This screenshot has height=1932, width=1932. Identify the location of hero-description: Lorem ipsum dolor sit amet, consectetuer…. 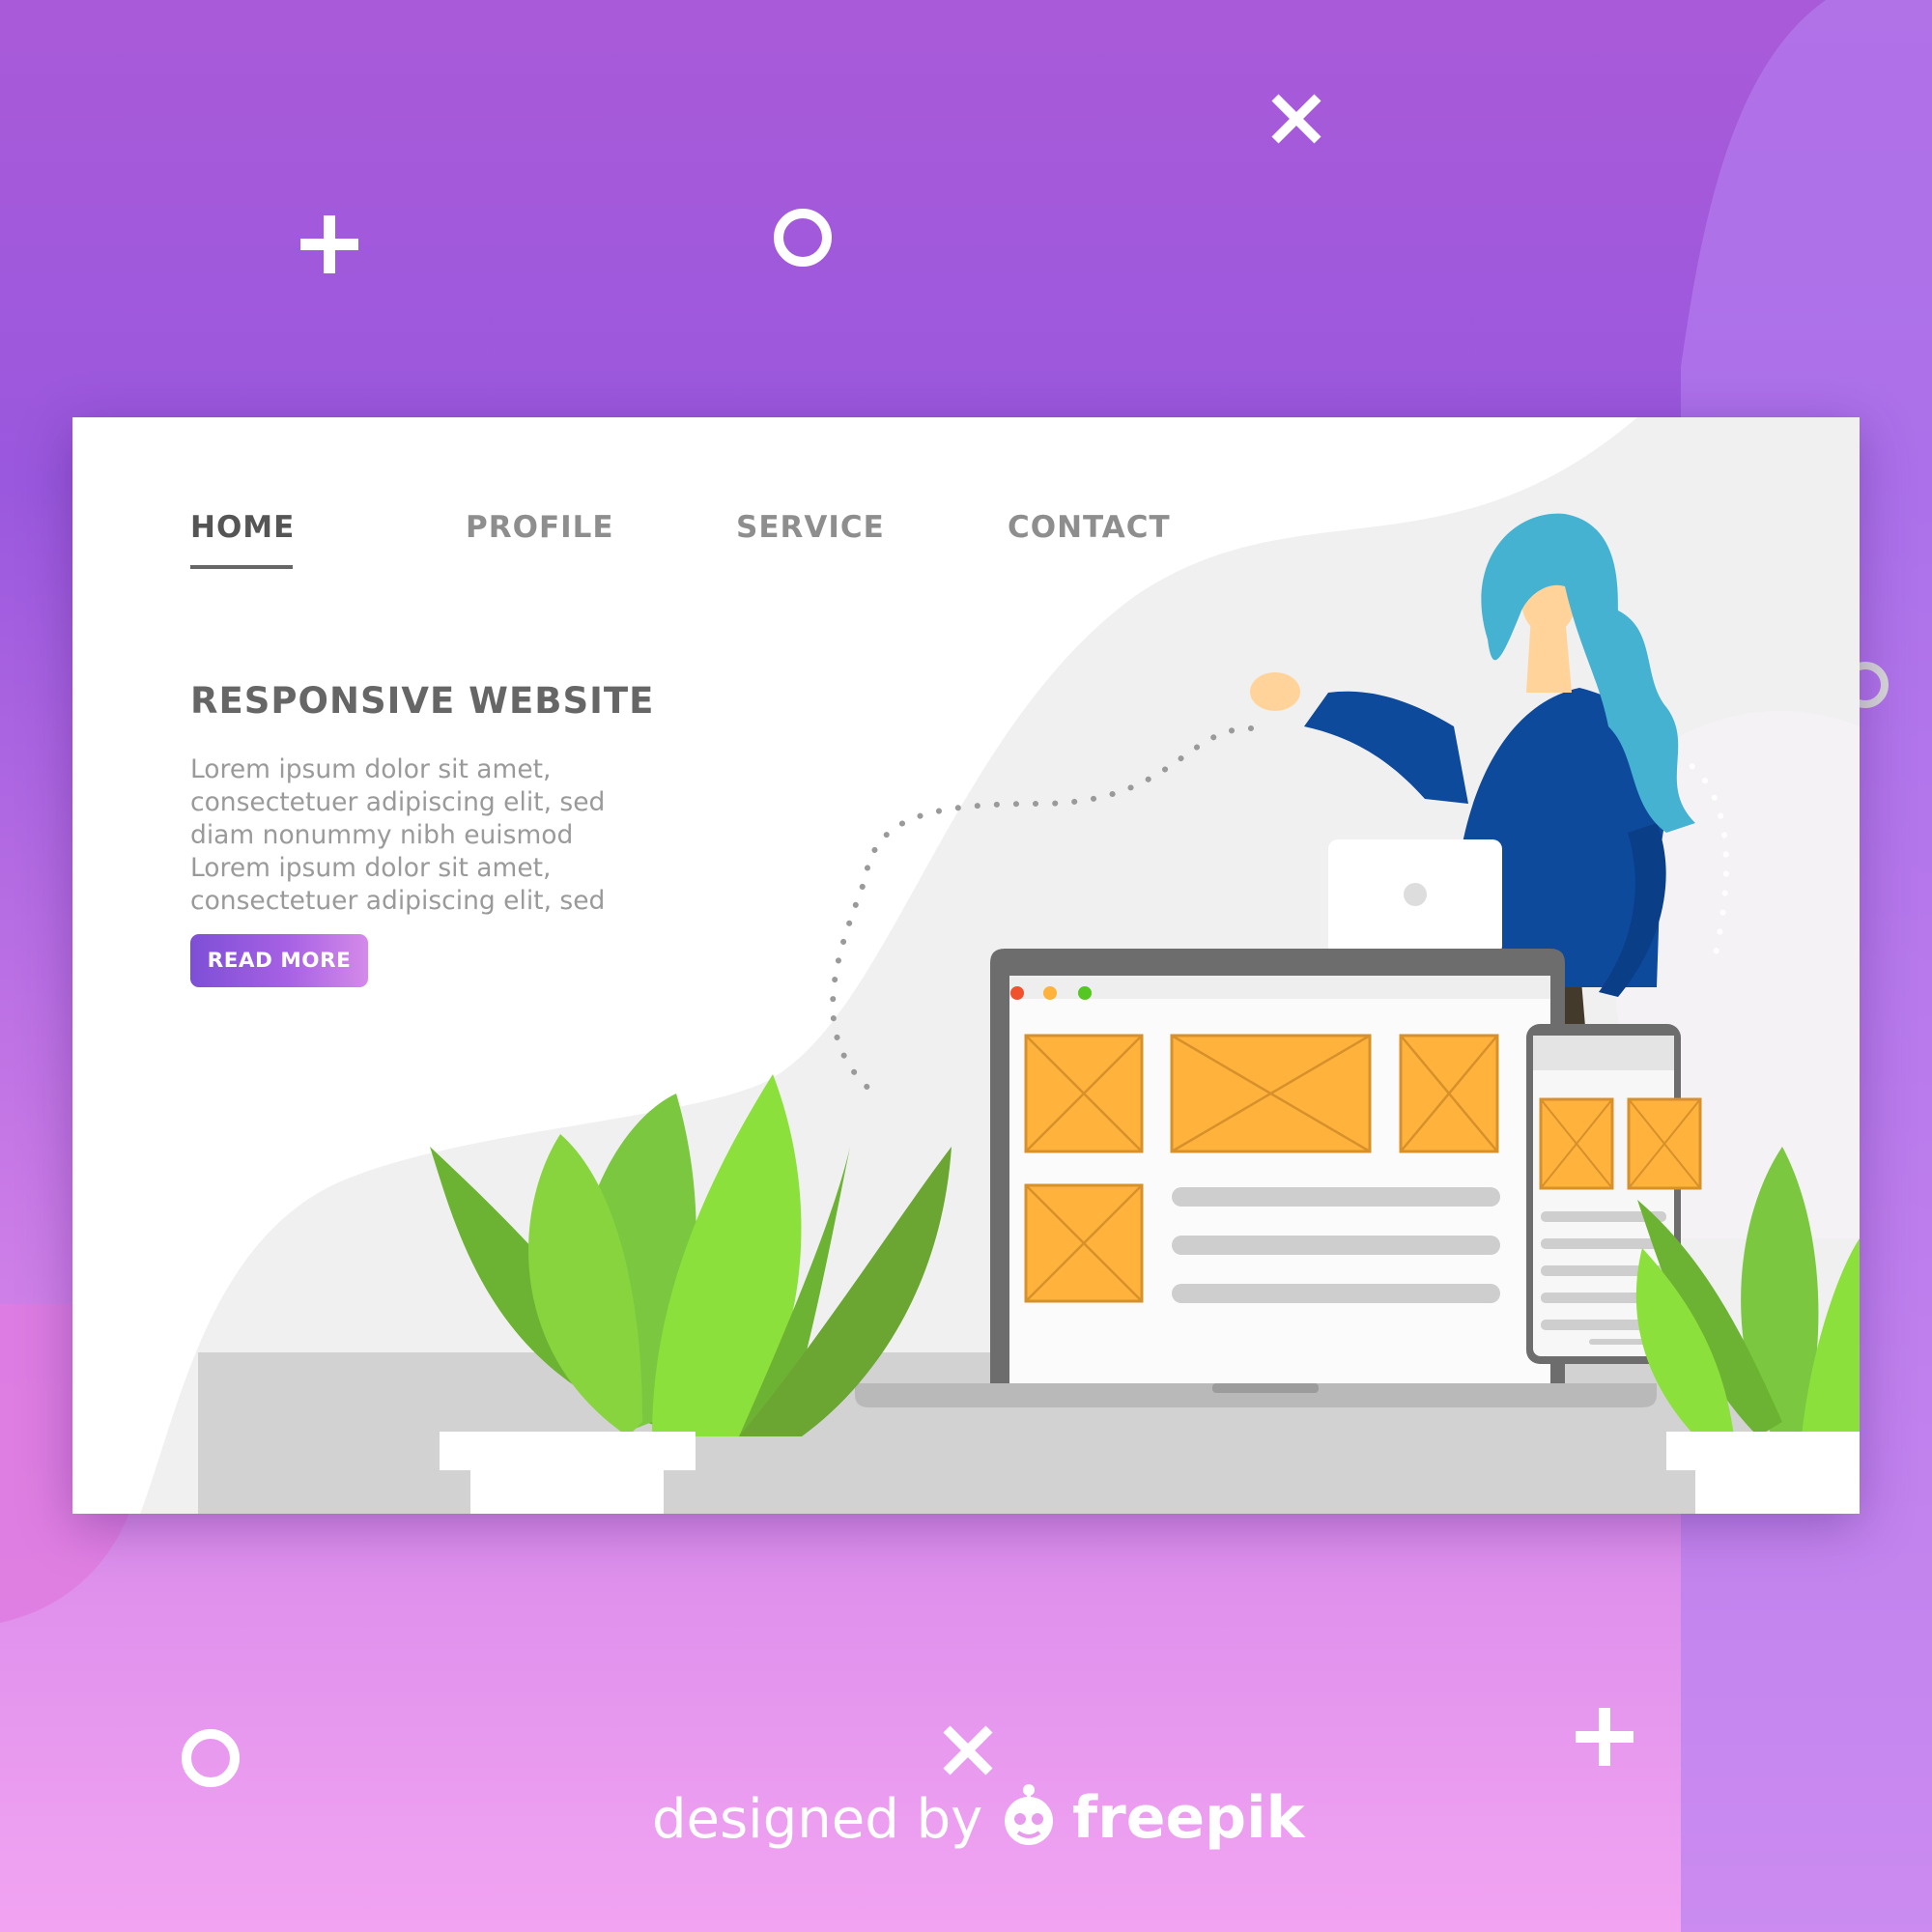
(398, 835).